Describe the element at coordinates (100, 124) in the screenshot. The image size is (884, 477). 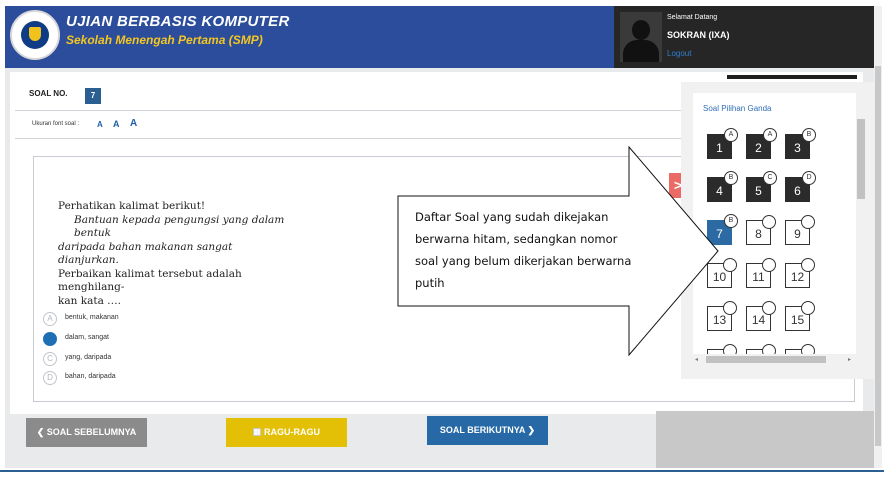
I see `font-small-button: A` at that location.